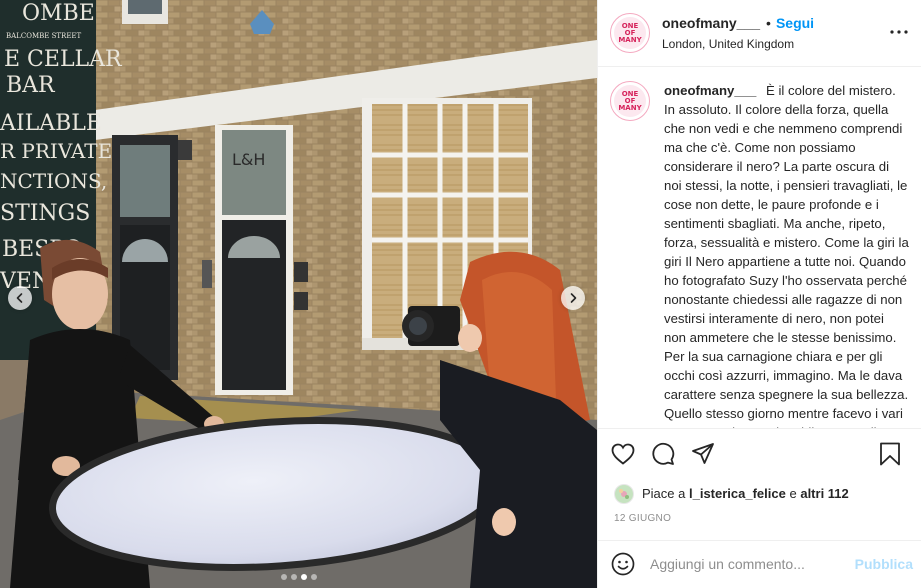 The width and height of the screenshot is (921, 588). Describe the element at coordinates (759, 524) in the screenshot. I see `post-date: 12 GIUGNO` at that location.